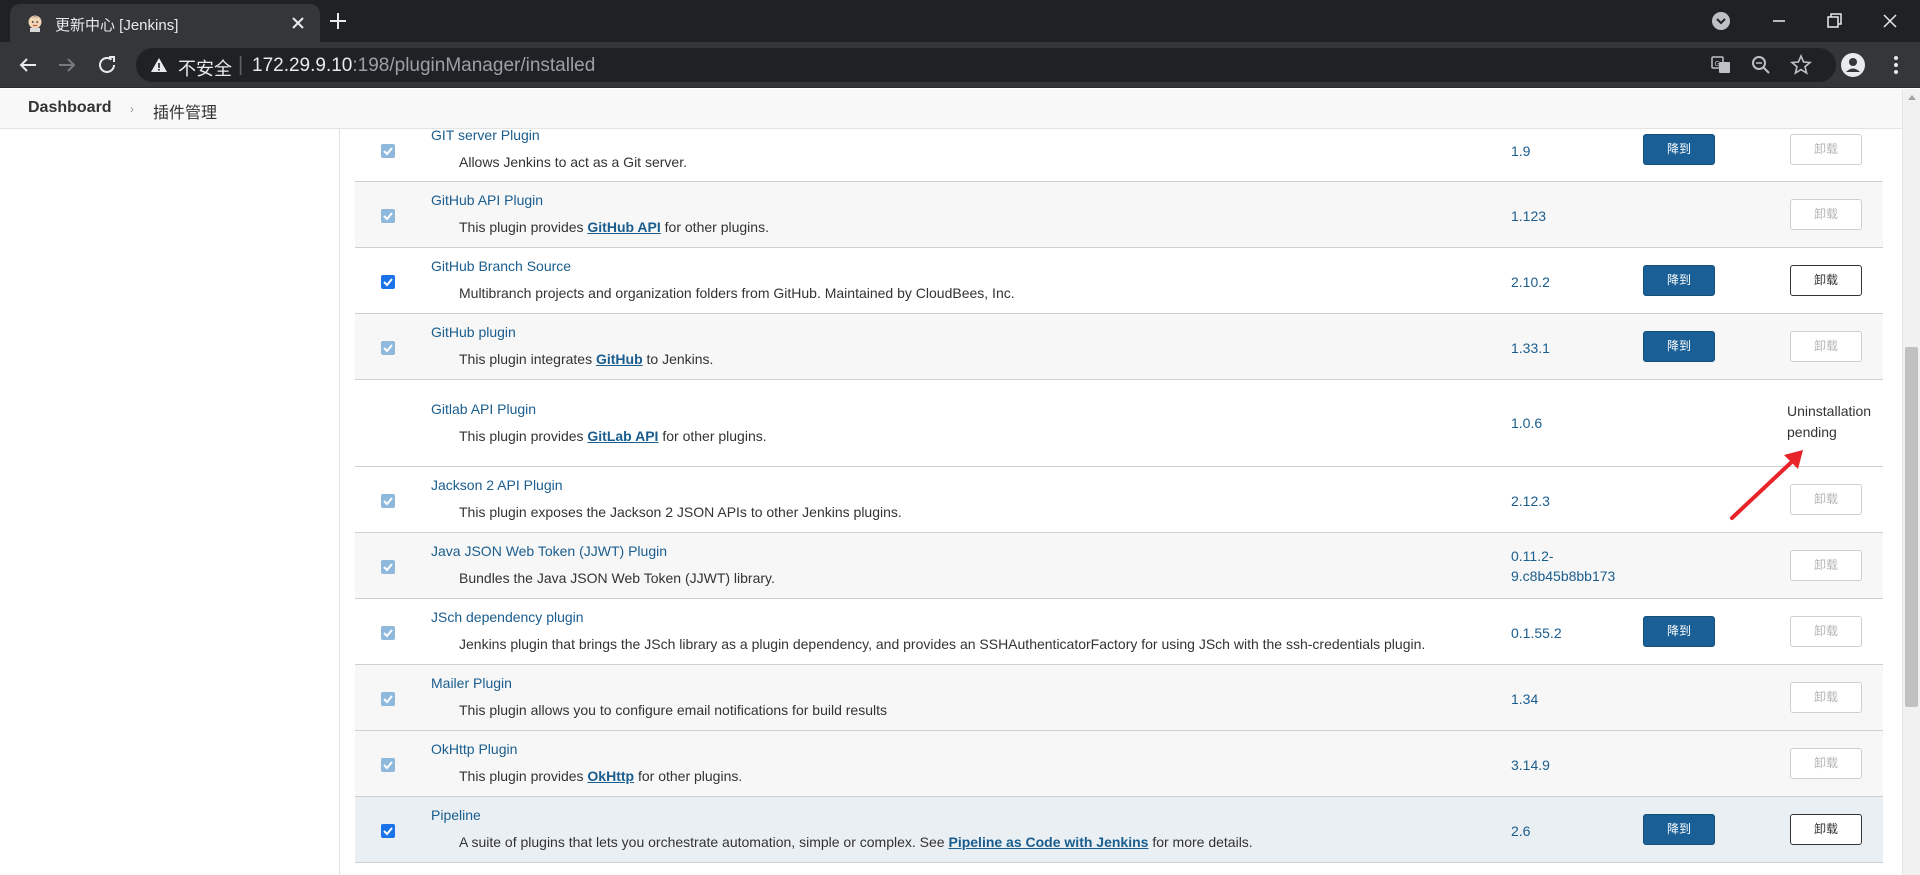  I want to click on page-scrollbar, so click(1911, 482).